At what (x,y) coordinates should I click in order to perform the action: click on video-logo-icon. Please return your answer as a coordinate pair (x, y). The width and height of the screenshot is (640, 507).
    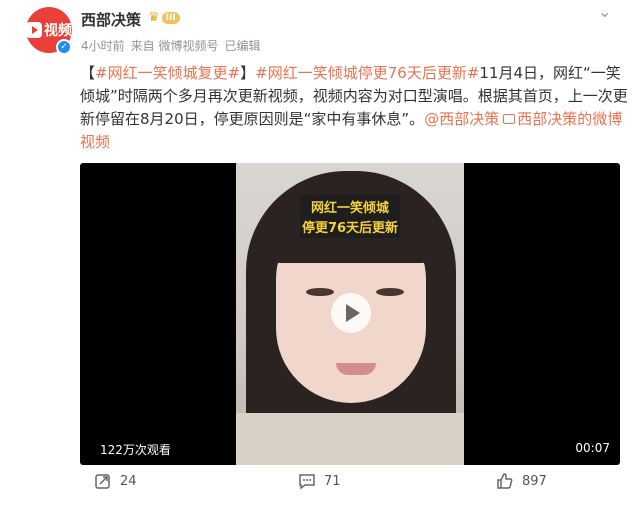
    Looking at the image, I should click on (34, 30).